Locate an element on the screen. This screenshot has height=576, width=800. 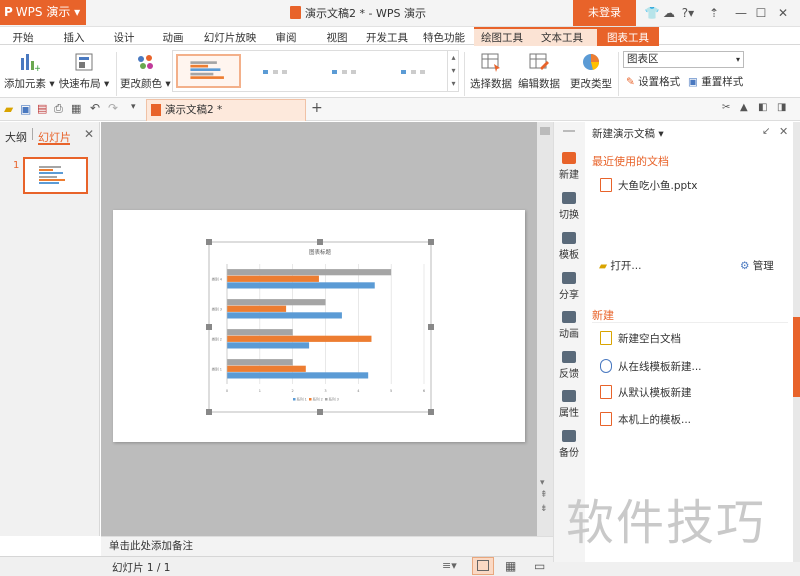
properties-icon is located at coordinates (569, 396).